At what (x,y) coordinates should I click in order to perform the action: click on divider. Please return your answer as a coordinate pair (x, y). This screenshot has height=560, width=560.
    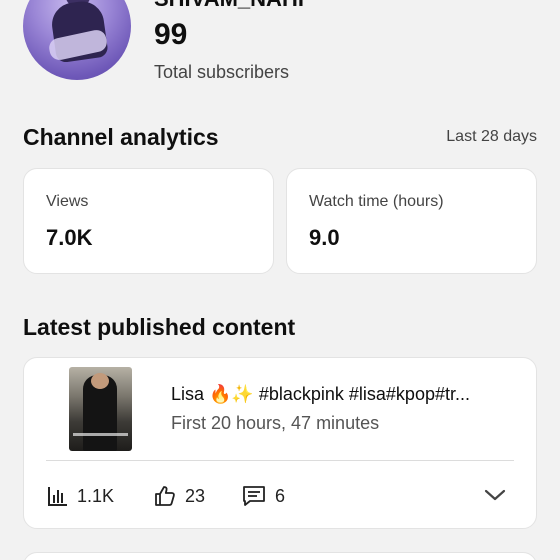
    Looking at the image, I should click on (280, 460).